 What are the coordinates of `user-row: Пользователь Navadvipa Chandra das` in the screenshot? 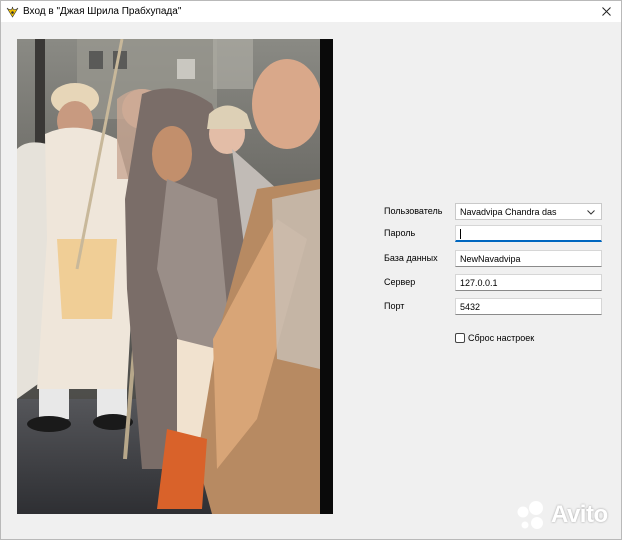 It's located at (493, 212).